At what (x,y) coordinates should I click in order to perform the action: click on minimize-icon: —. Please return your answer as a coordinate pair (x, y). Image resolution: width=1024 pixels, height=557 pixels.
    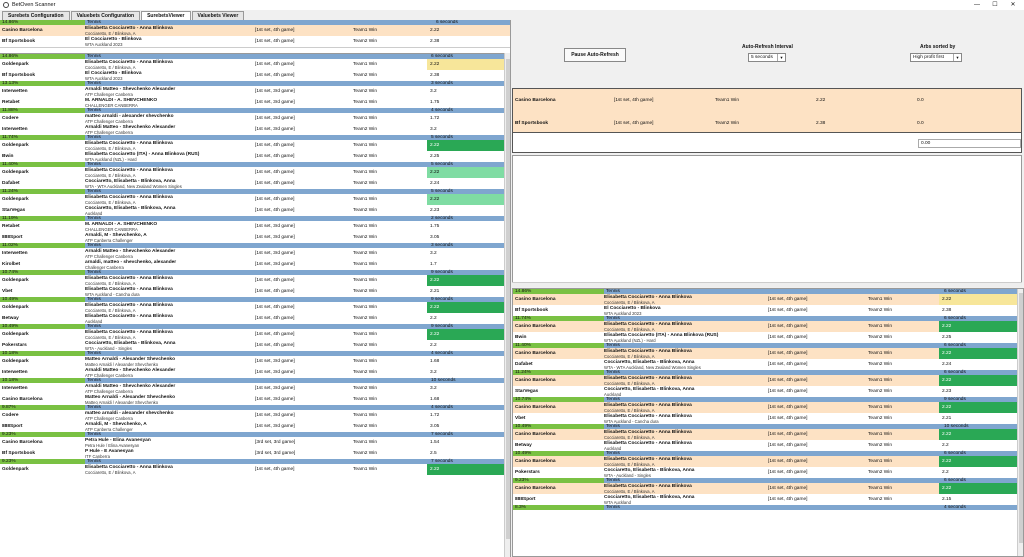
    Looking at the image, I should click on (977, 5).